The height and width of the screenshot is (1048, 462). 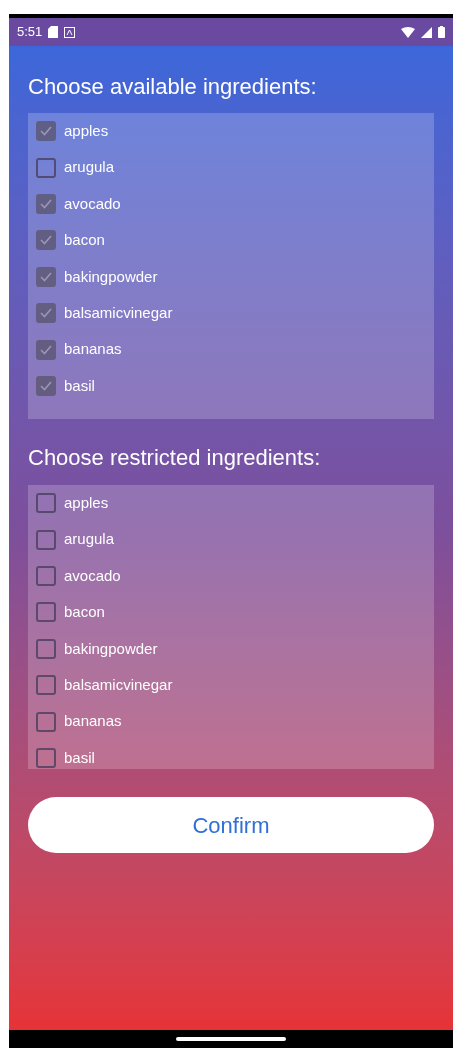 What do you see at coordinates (441, 32) in the screenshot?
I see `battery-icon` at bounding box center [441, 32].